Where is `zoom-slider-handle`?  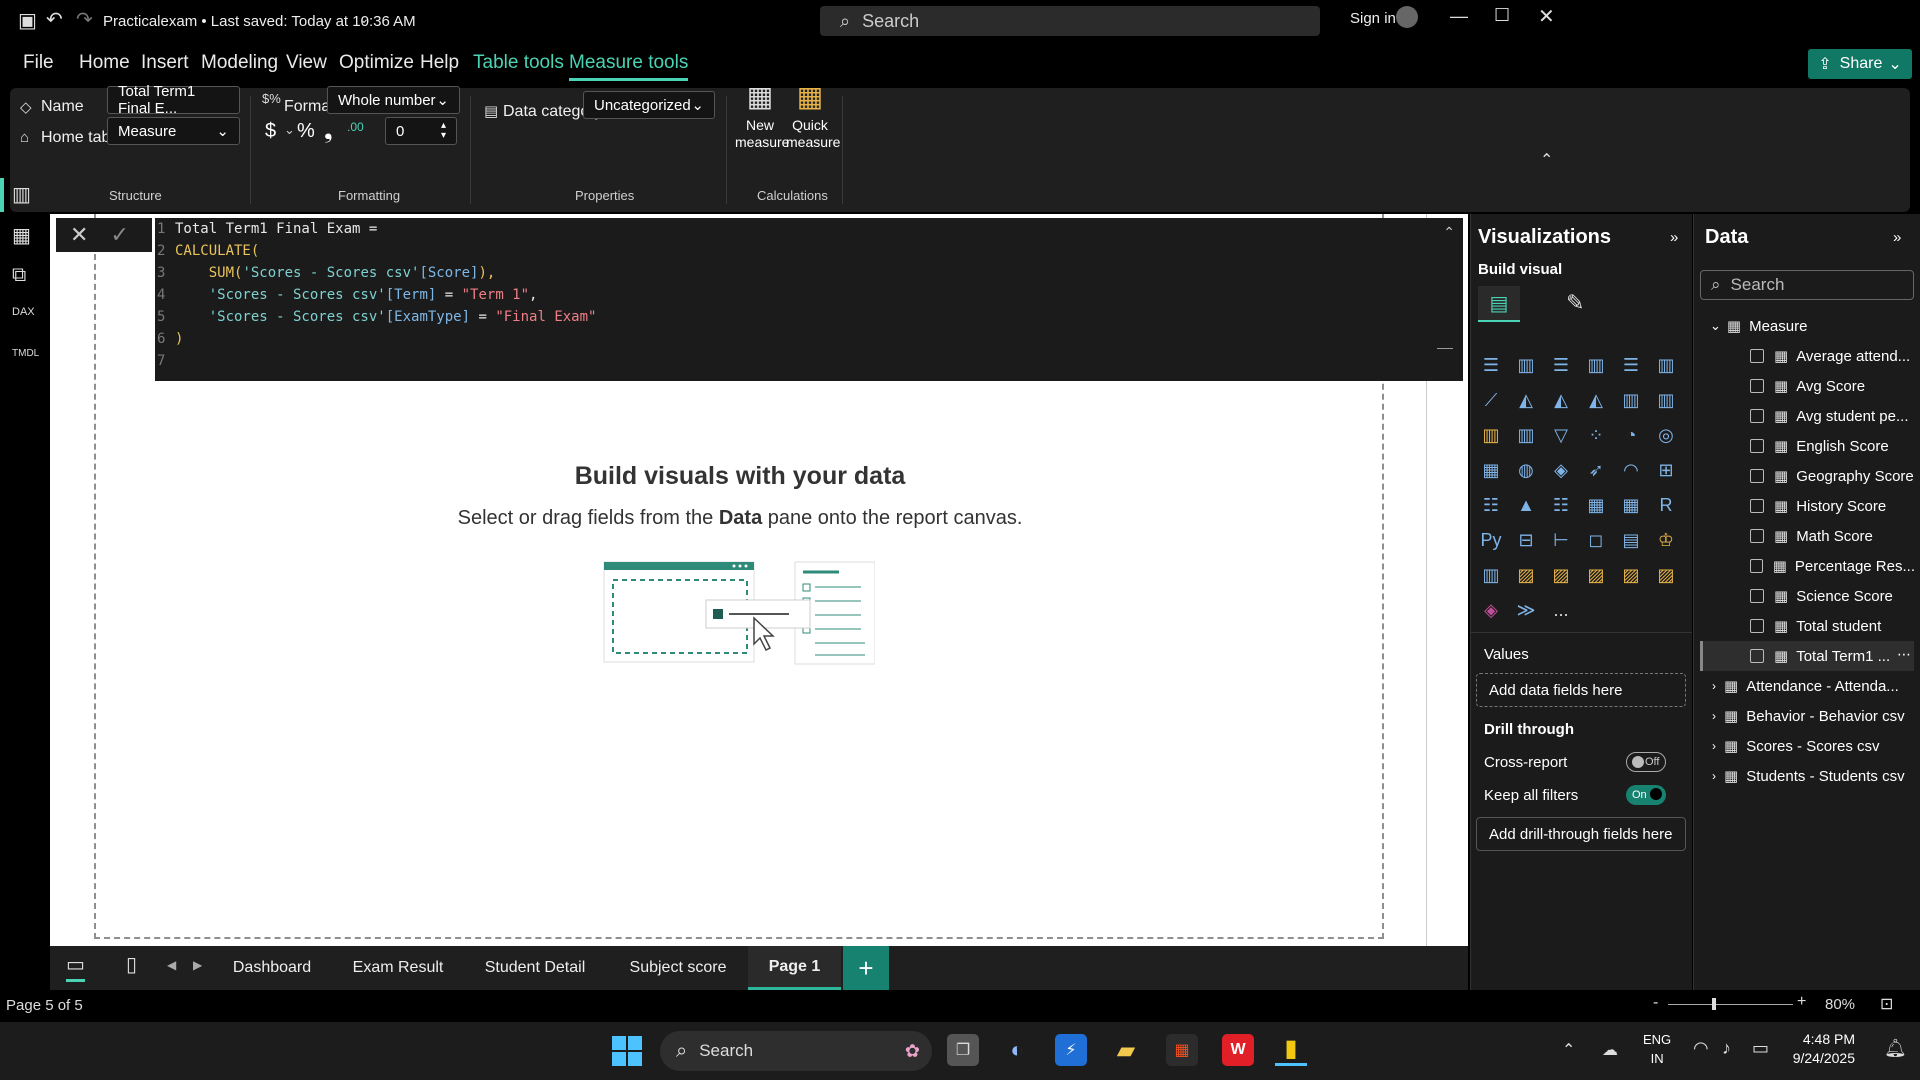
zoom-slider-handle is located at coordinates (1714, 1004).